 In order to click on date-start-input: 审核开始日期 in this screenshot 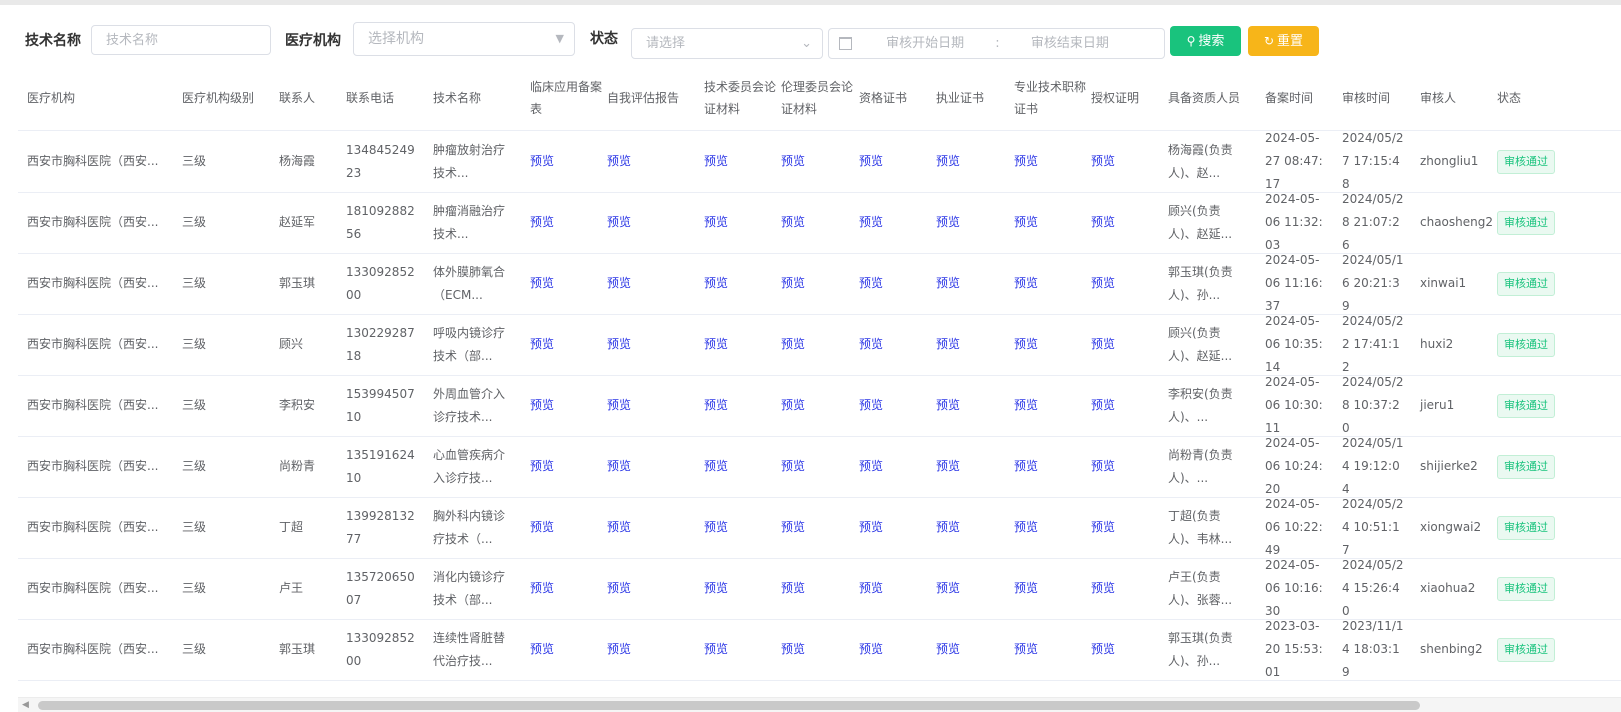, I will do `click(925, 43)`.